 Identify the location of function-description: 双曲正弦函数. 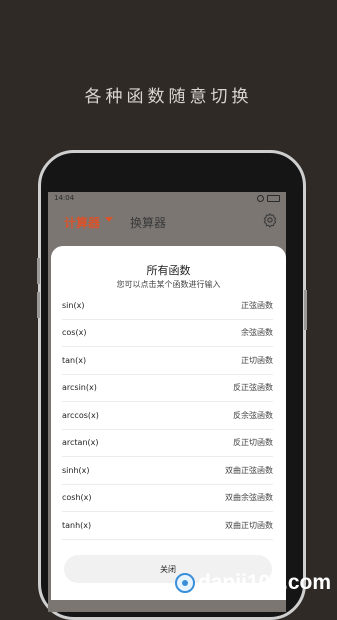
(249, 470).